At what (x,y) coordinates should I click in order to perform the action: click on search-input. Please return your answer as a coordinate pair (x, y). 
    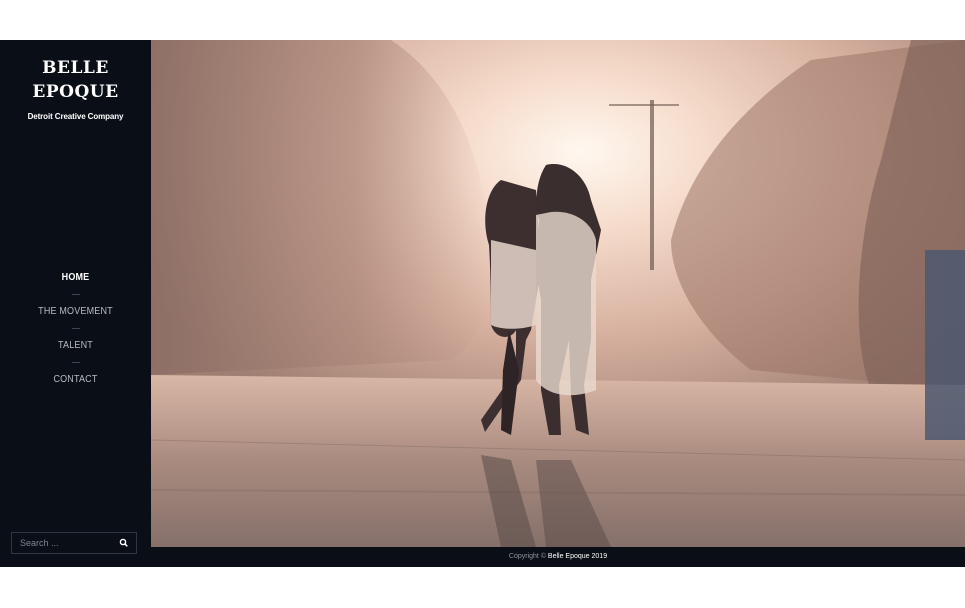
    Looking at the image, I should click on (65, 543).